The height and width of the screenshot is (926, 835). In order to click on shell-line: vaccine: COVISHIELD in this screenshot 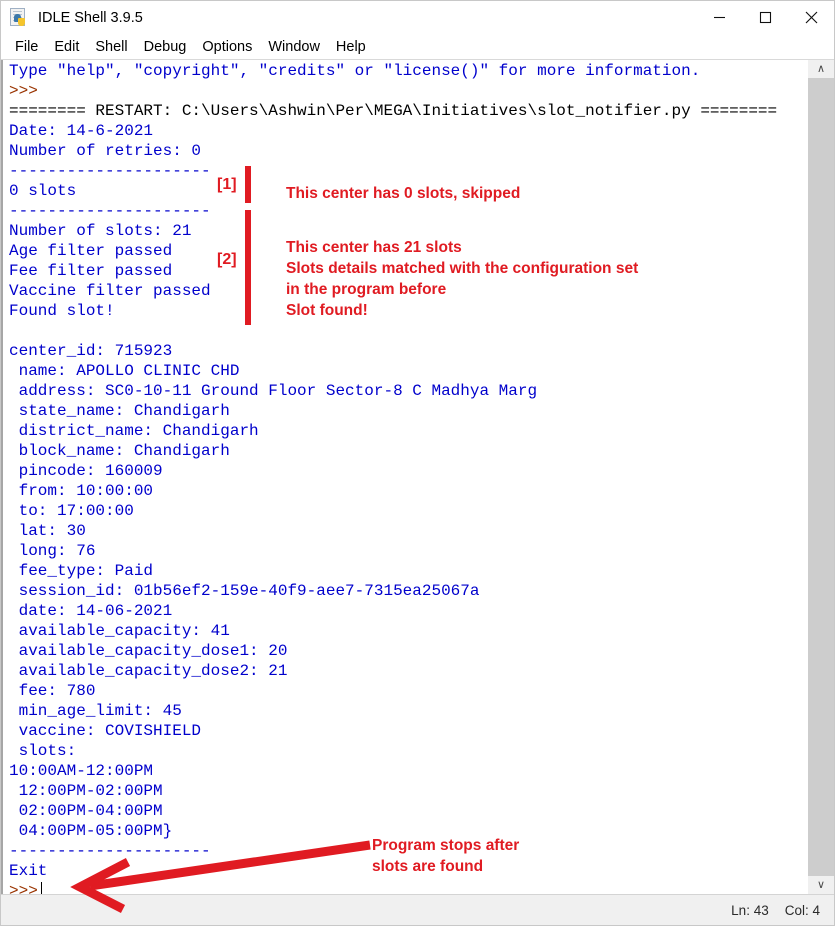, I will do `click(105, 731)`.